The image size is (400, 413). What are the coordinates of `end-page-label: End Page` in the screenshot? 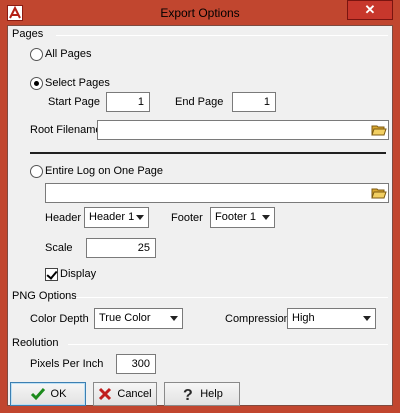 It's located at (199, 102).